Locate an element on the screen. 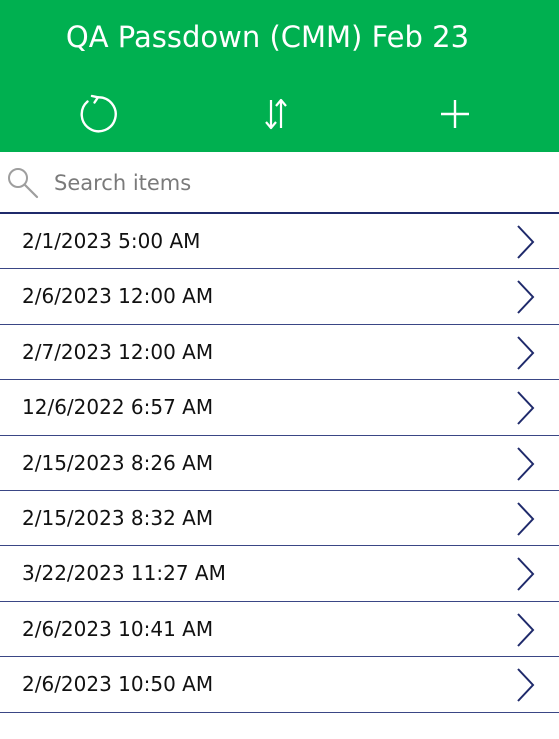  search-icon is located at coordinates (23, 183).